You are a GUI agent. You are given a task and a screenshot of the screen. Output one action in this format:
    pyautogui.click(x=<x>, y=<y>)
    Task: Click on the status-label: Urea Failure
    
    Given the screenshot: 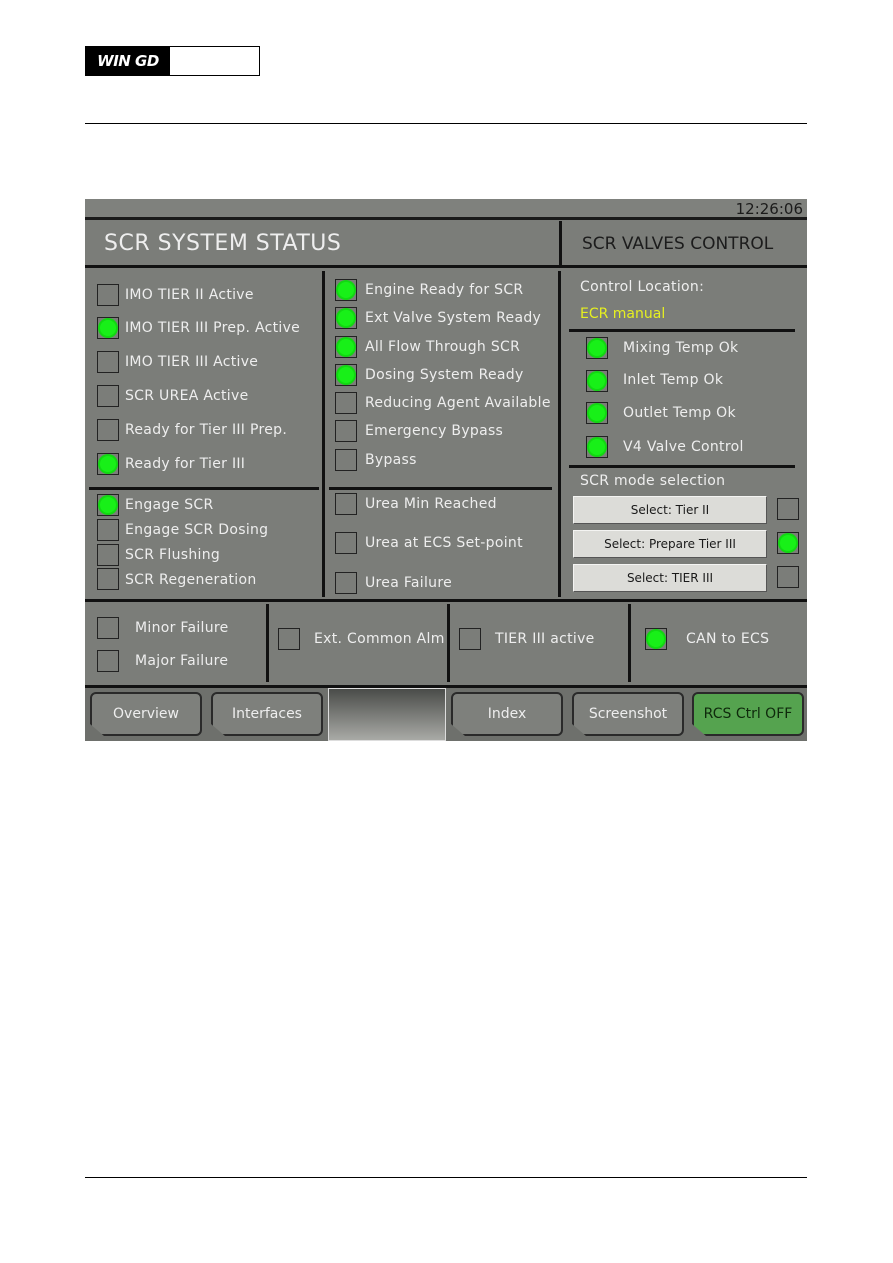 What is the action you would take?
    pyautogui.click(x=408, y=583)
    